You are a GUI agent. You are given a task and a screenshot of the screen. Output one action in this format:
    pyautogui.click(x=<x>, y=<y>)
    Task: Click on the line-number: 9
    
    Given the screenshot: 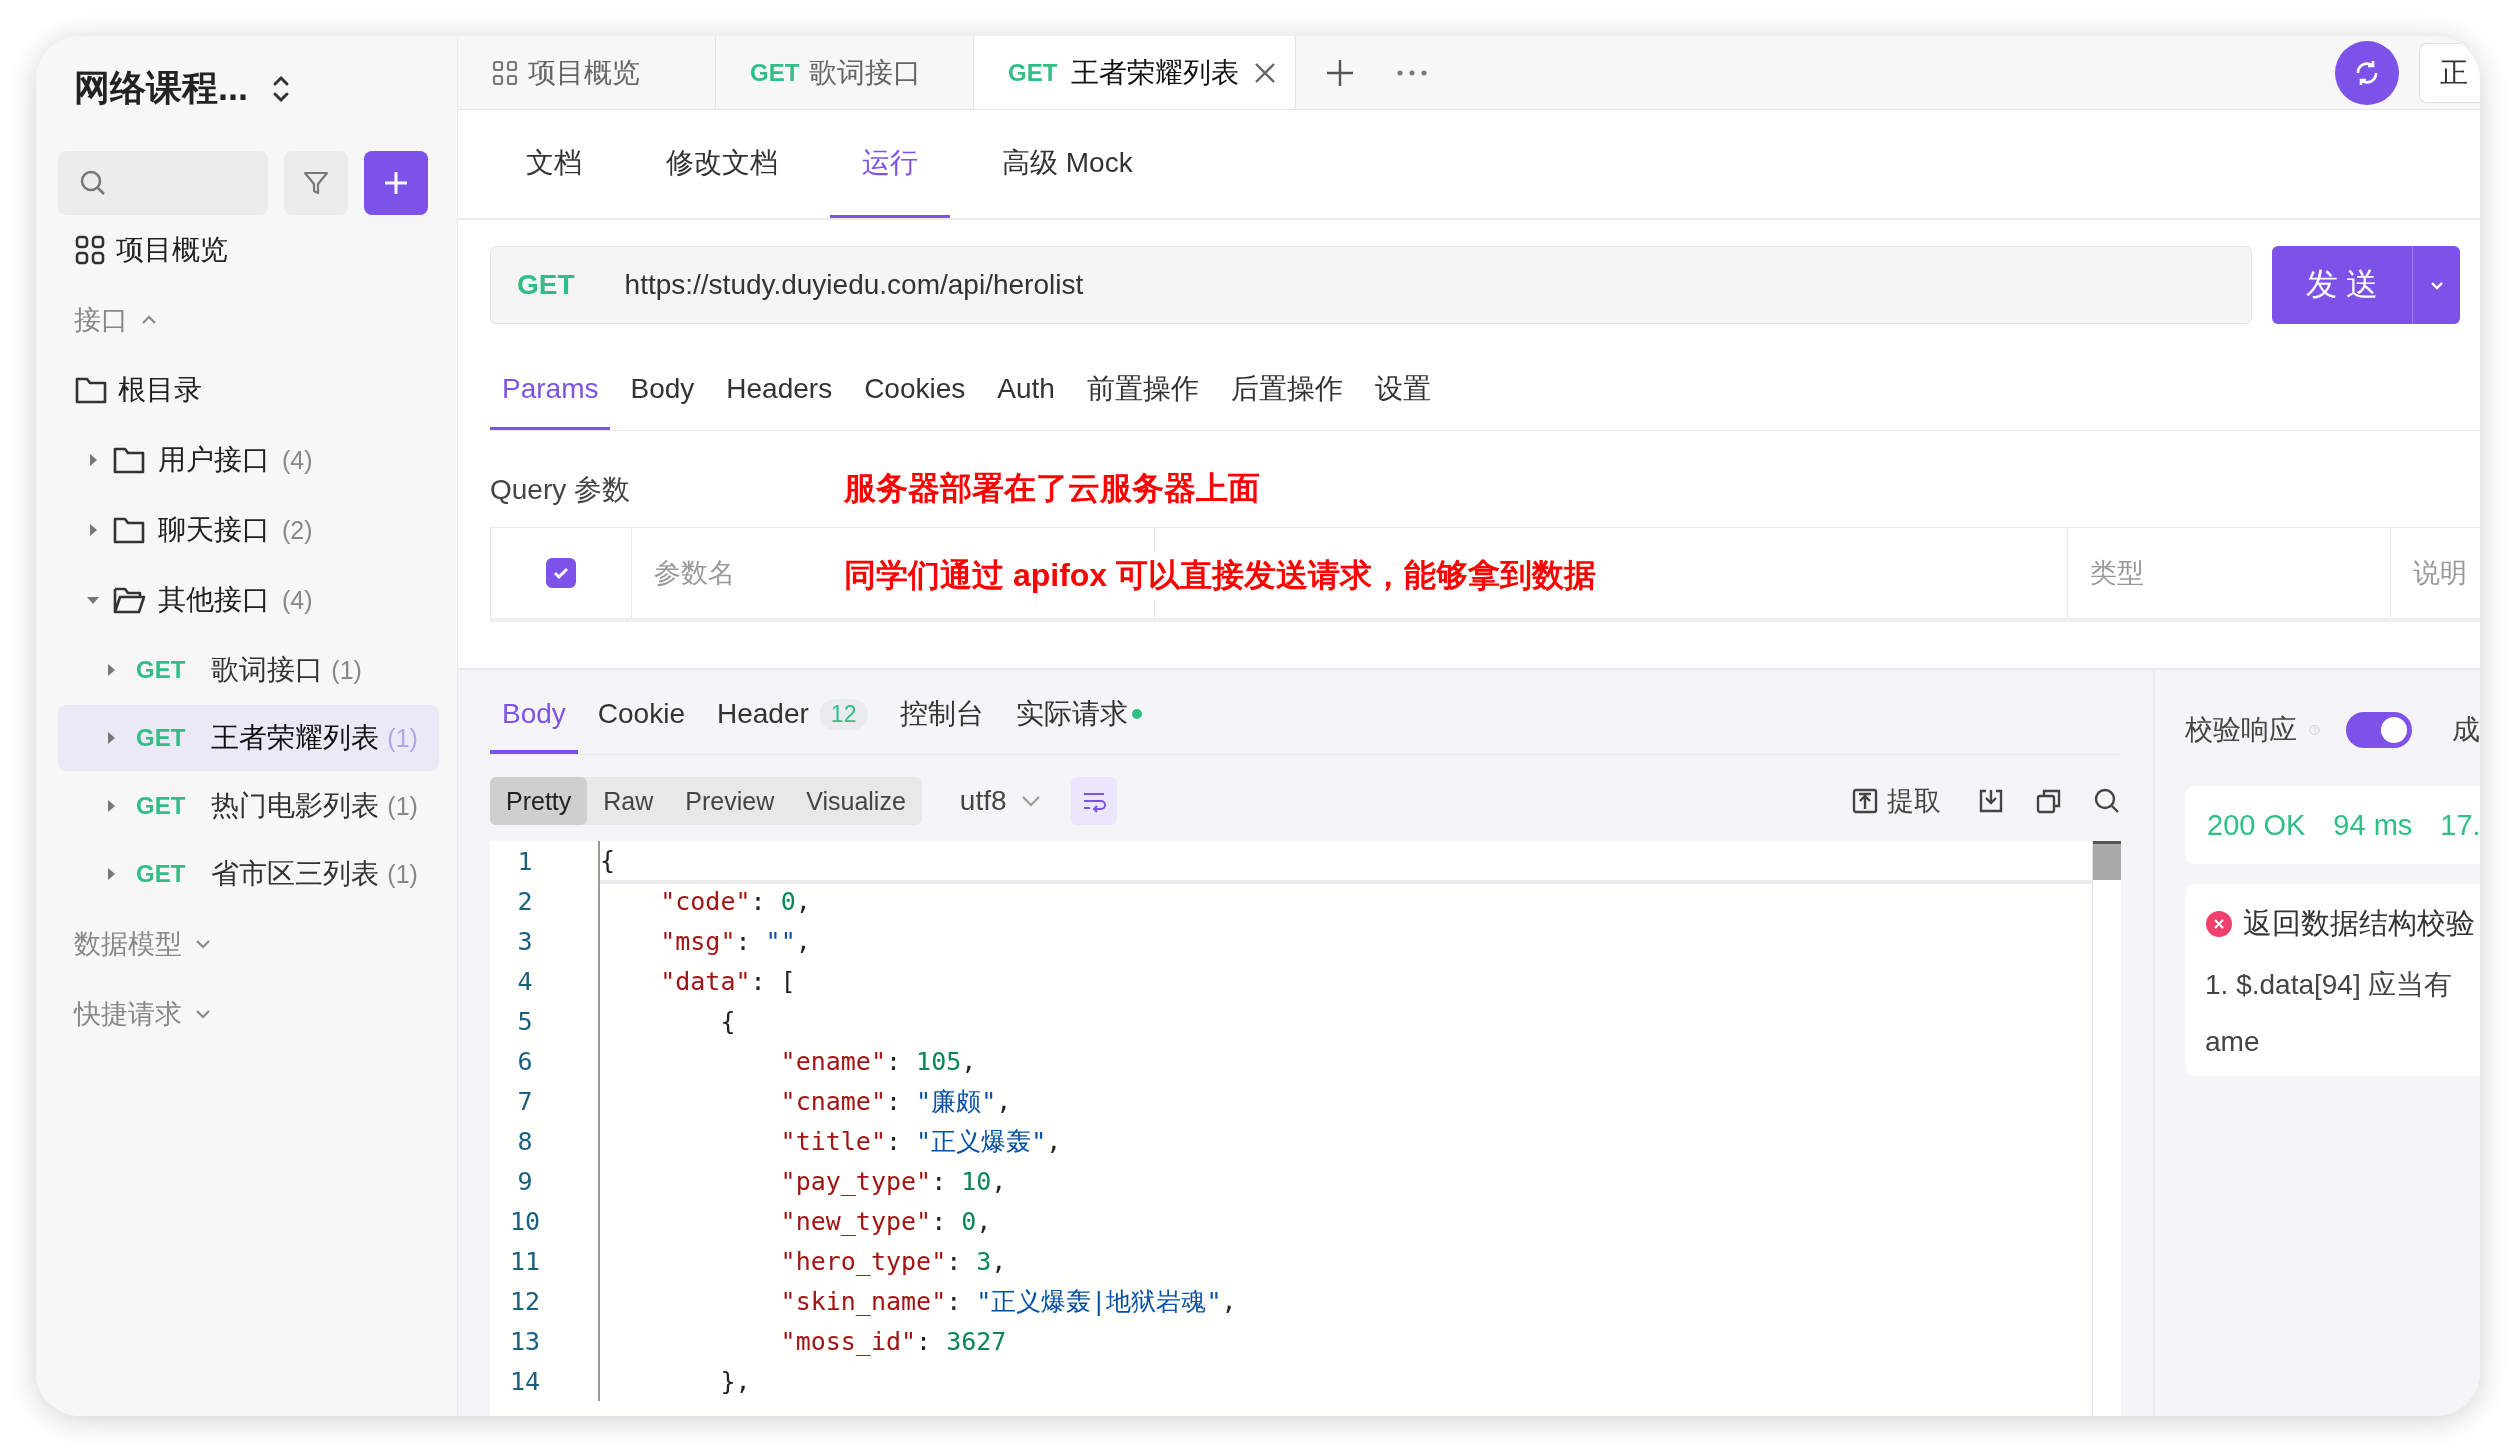 What is the action you would take?
    pyautogui.click(x=525, y=1181)
    